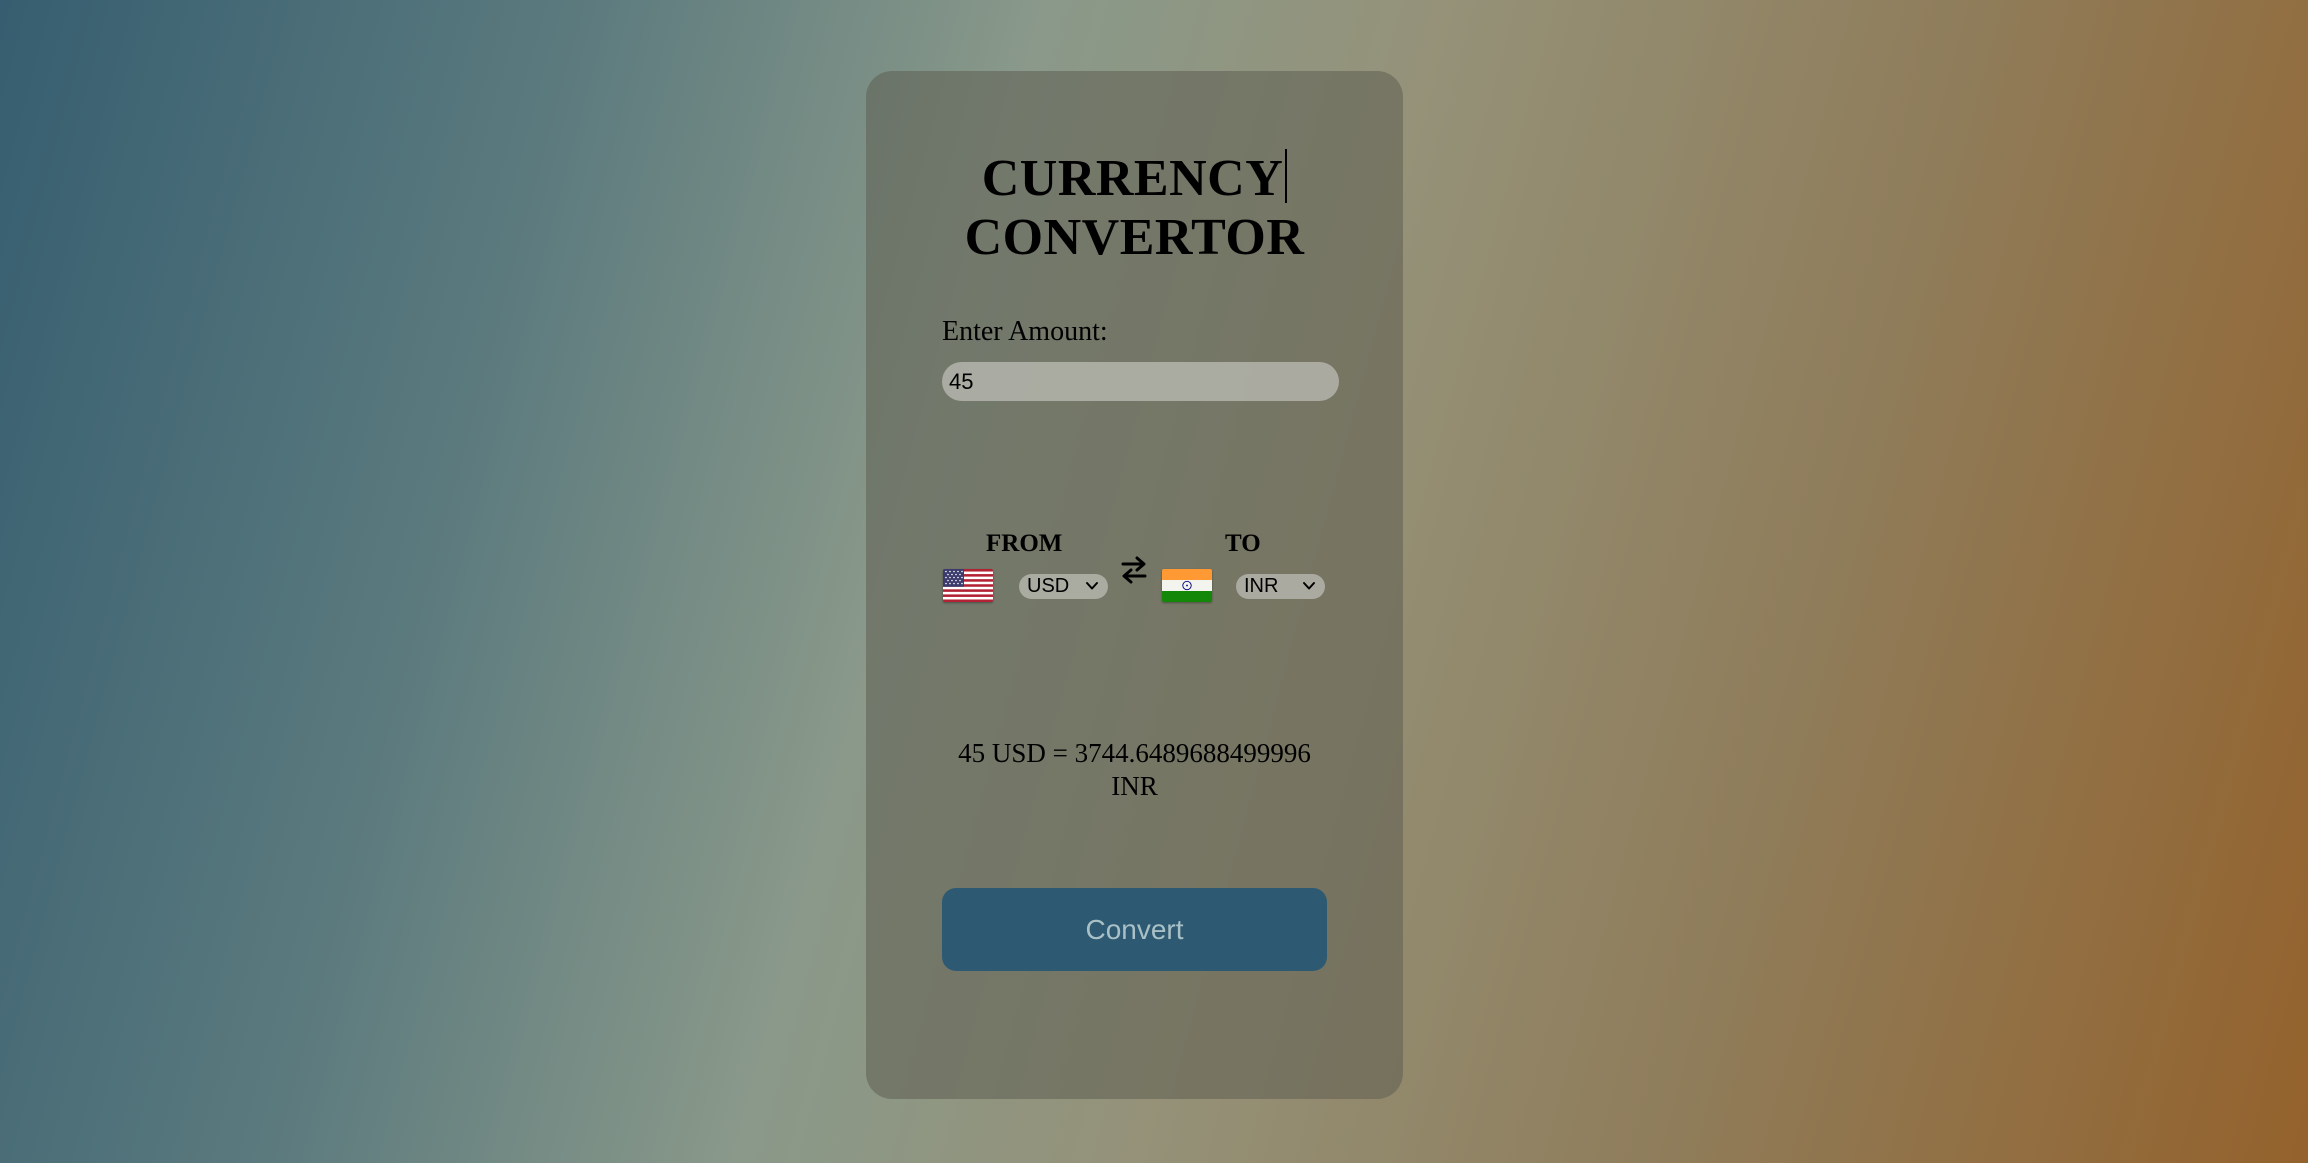 This screenshot has width=2308, height=1163. I want to click on swap-arrows-icon, so click(1134, 570).